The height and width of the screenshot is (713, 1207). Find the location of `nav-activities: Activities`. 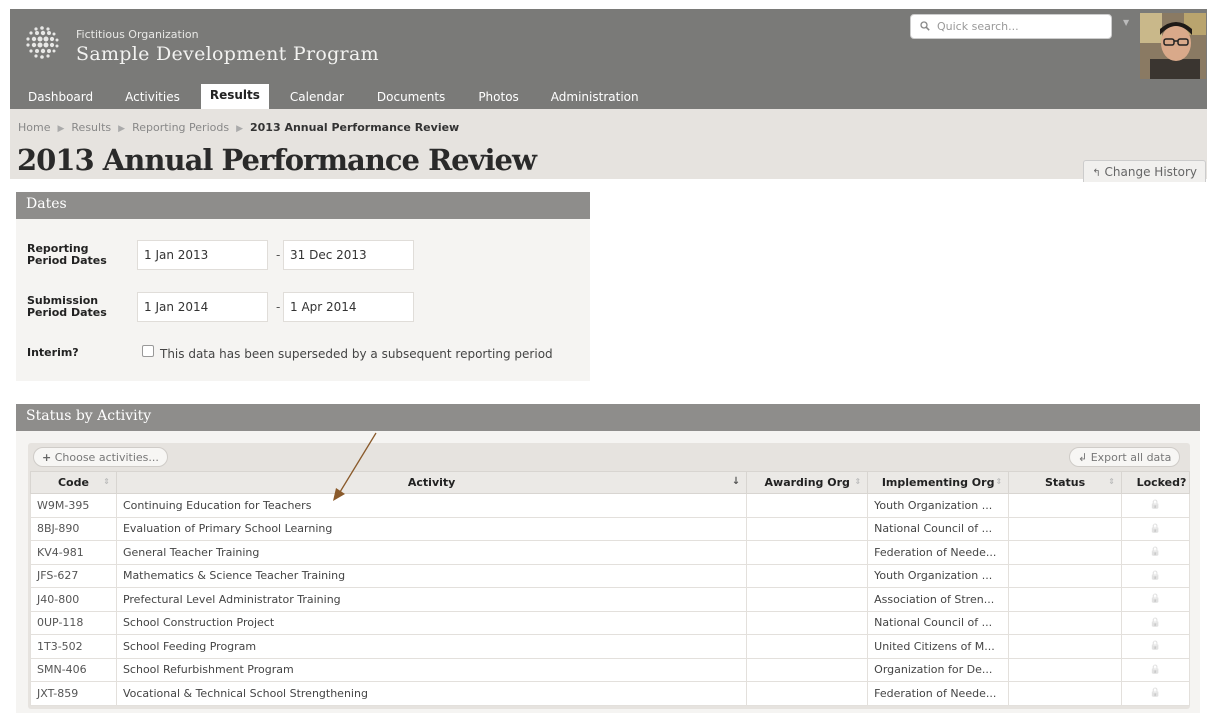

nav-activities: Activities is located at coordinates (152, 97).